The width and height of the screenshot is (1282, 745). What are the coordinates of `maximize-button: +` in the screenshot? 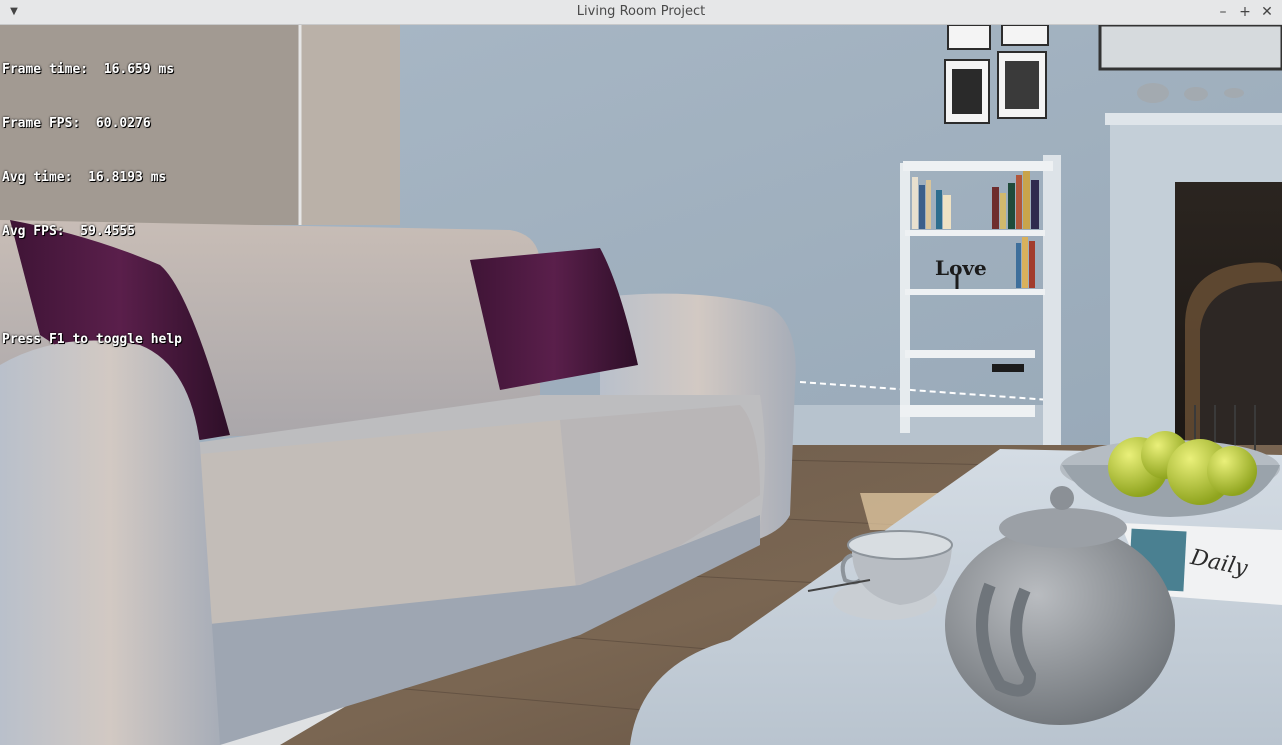 It's located at (1245, 12).